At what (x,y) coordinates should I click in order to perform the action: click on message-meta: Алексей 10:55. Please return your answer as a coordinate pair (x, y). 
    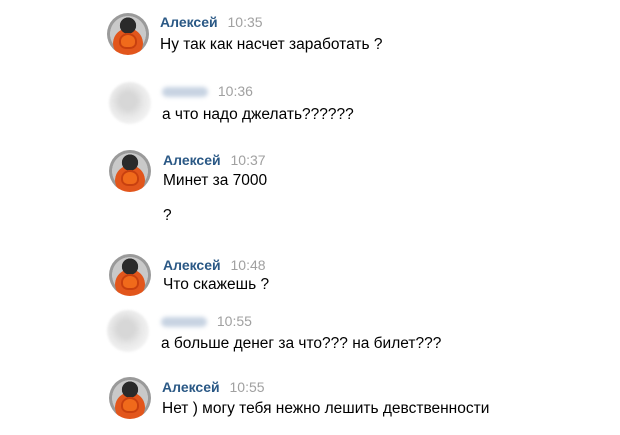
    Looking at the image, I should click on (213, 387).